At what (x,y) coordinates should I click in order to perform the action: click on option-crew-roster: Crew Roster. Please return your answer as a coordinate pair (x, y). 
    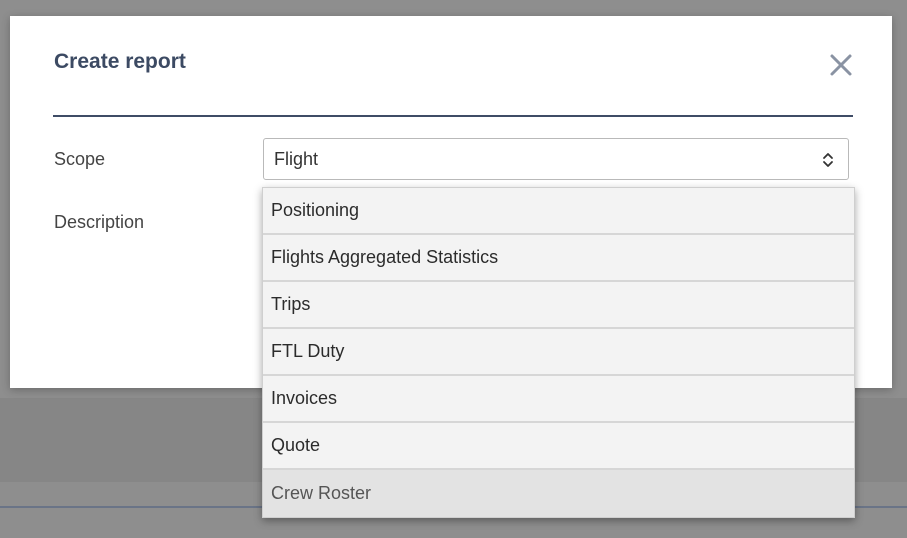
    Looking at the image, I should click on (558, 493).